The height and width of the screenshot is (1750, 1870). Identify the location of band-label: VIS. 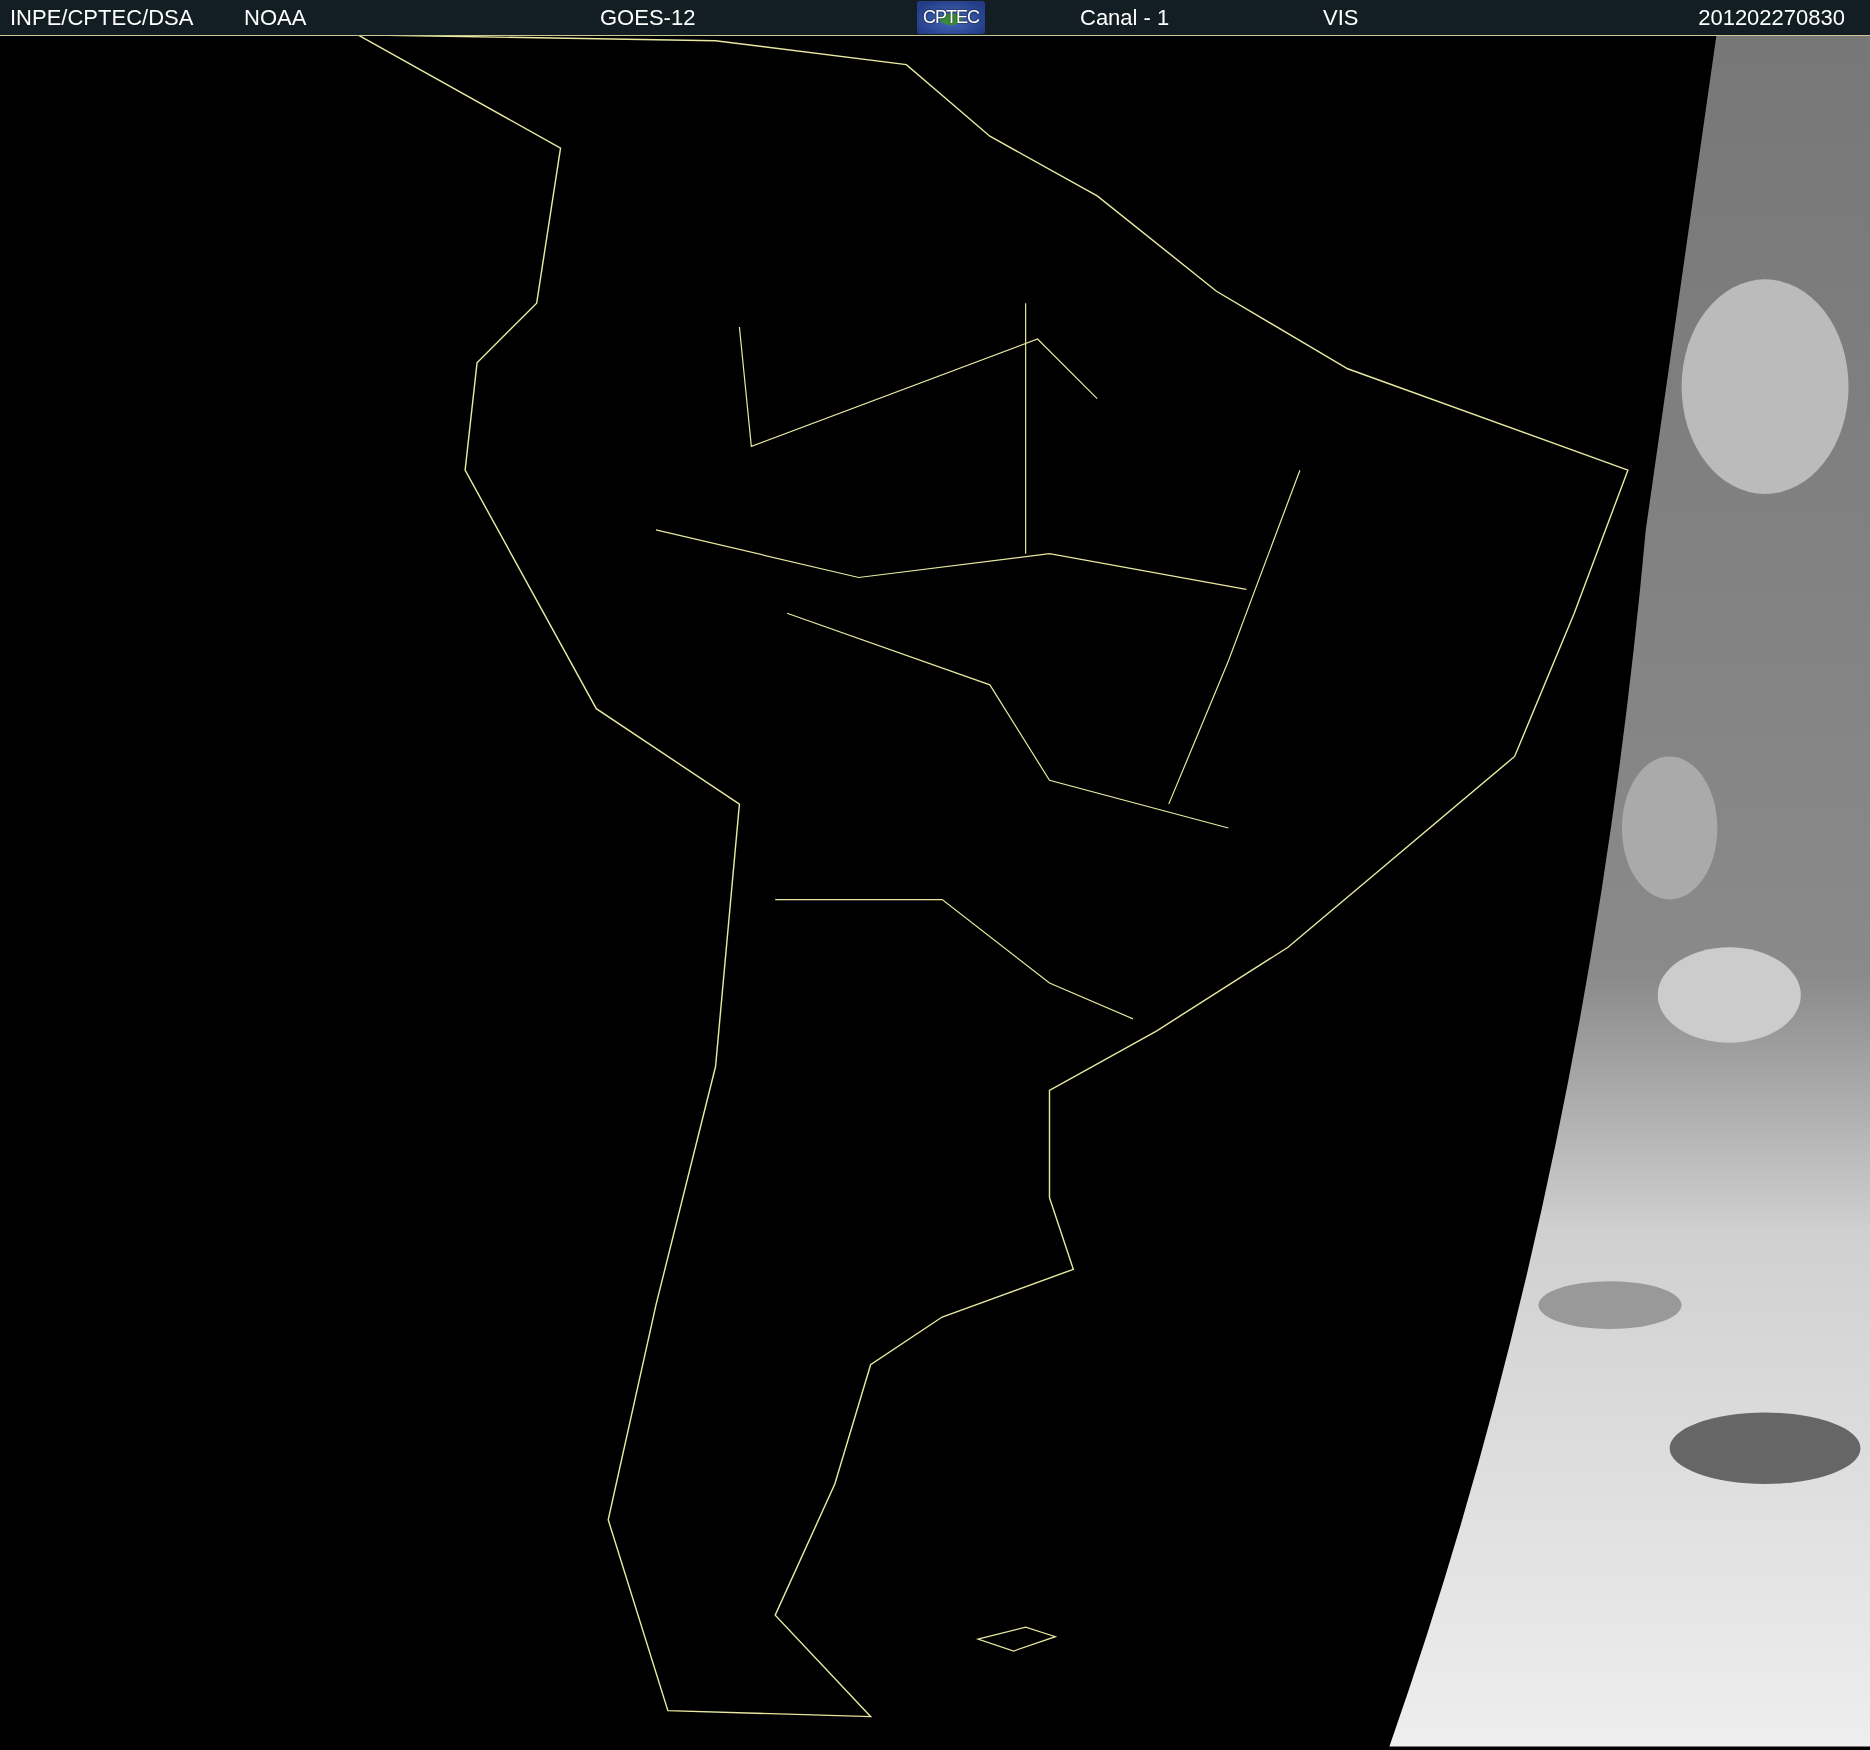
(1341, 17).